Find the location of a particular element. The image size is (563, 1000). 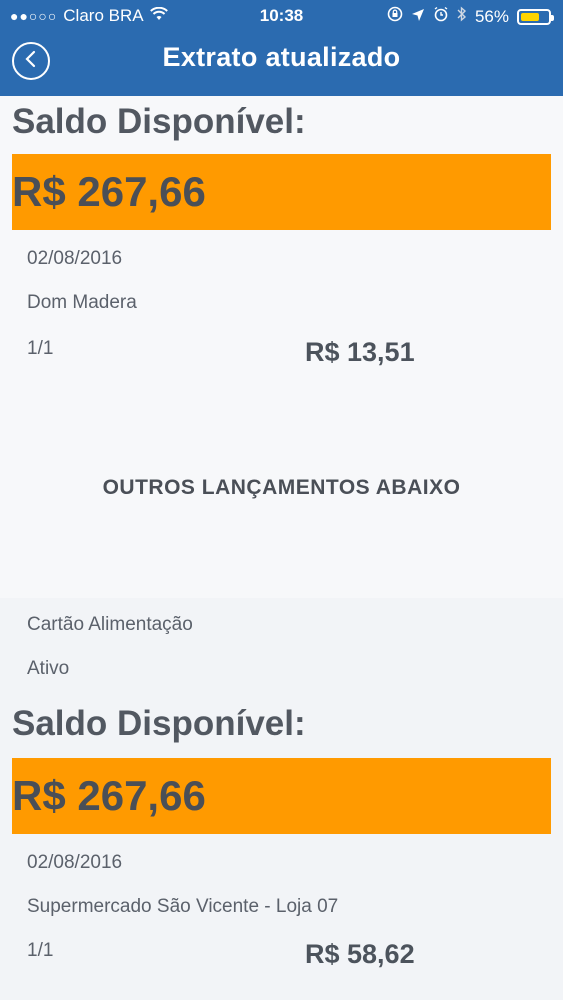

transaction-merchant: Dom Madera is located at coordinates (82, 302).